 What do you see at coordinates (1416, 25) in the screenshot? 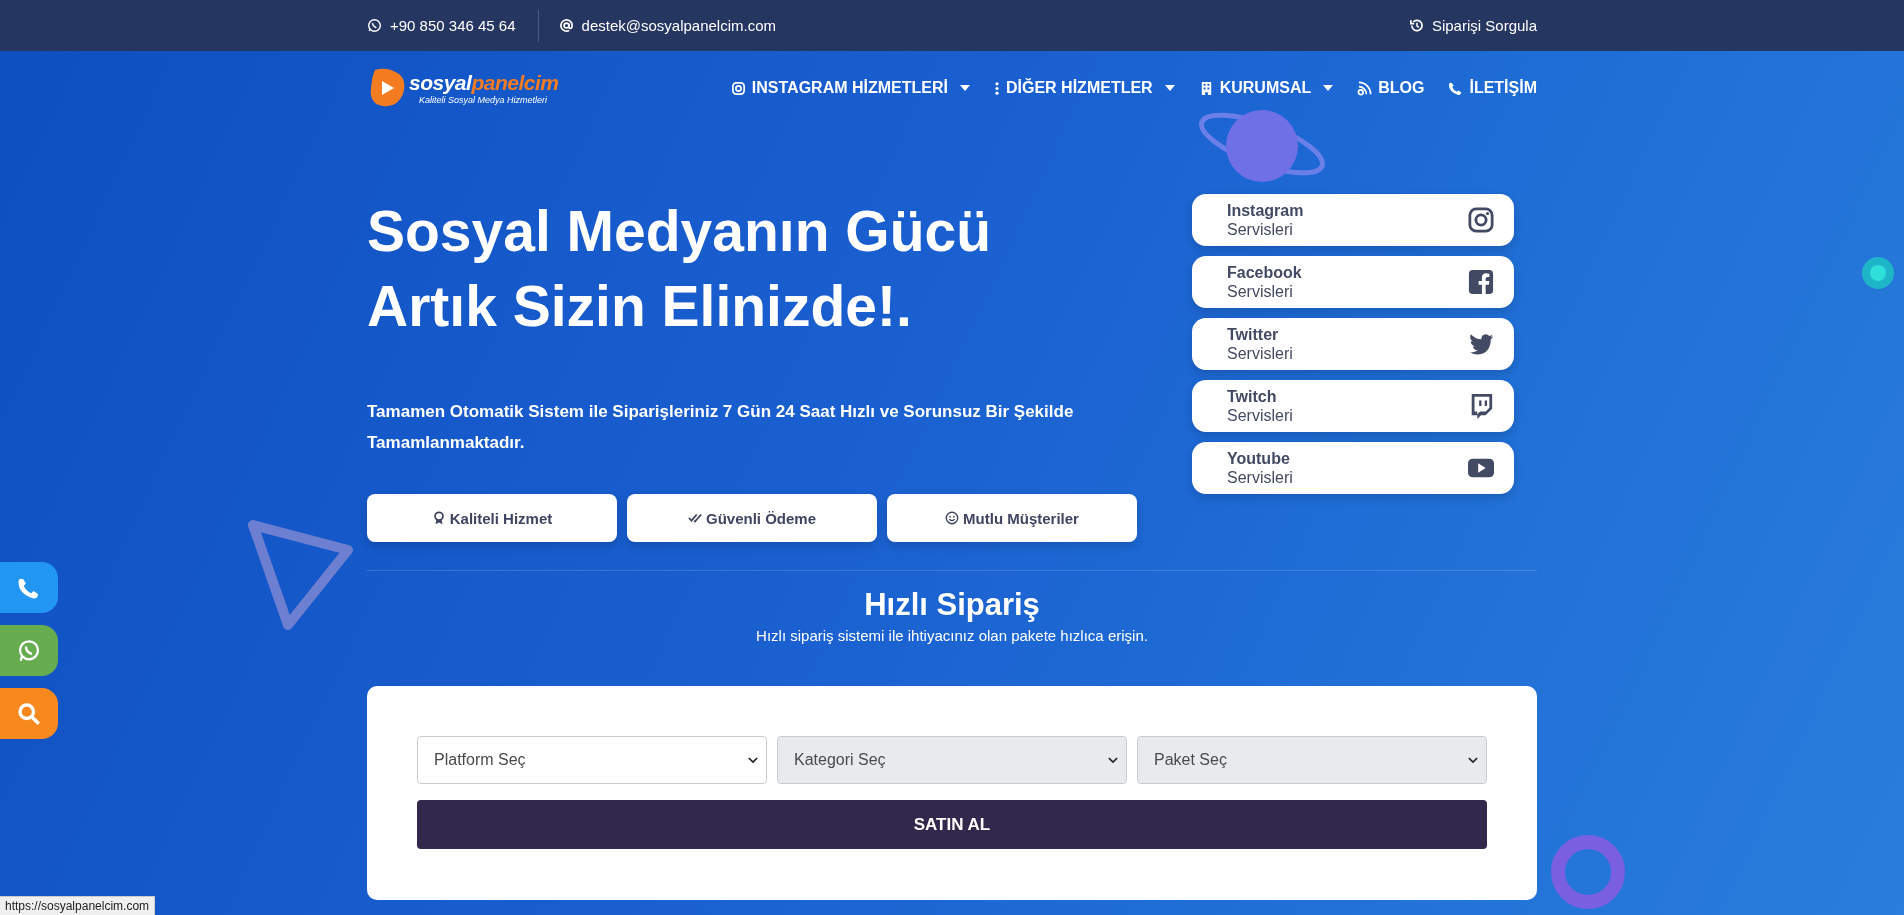
I see `history-icon` at bounding box center [1416, 25].